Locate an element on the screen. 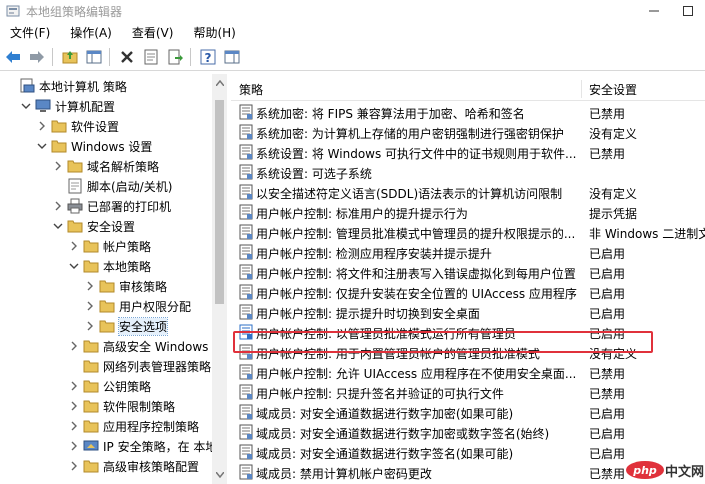  delete-button is located at coordinates (127, 57).